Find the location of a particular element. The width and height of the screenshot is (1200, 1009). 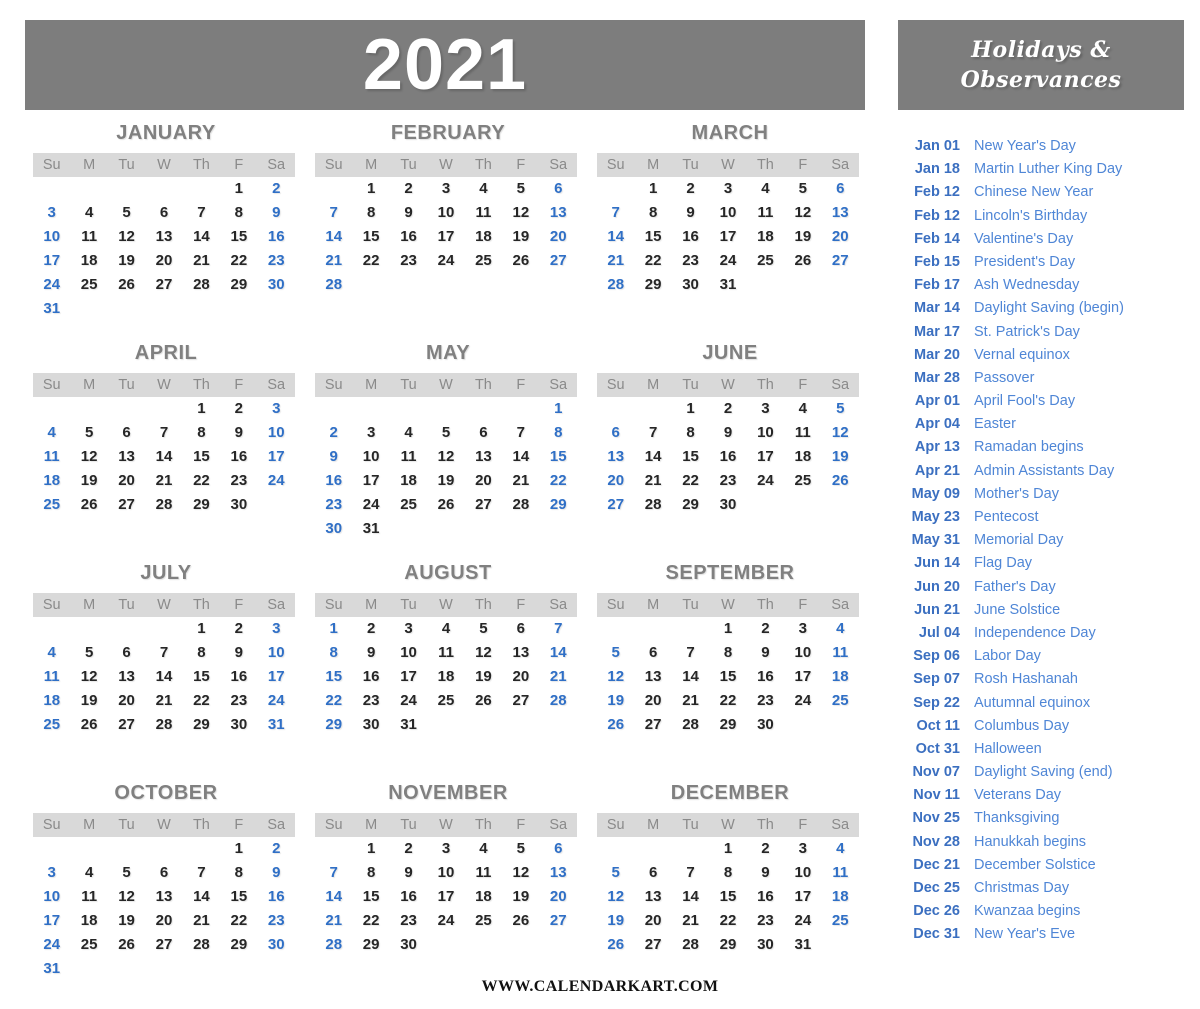

day-cell: 24 is located at coordinates (802, 701).